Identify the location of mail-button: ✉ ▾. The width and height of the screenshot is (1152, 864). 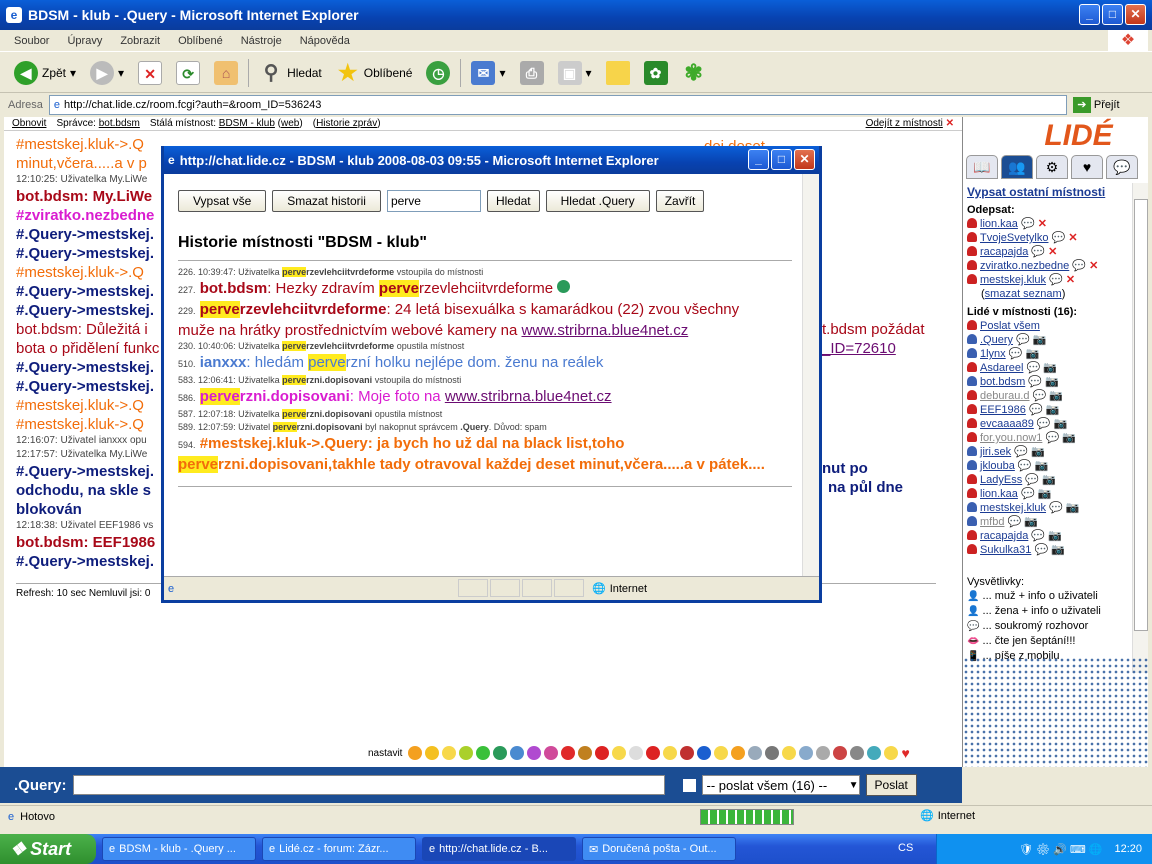
(488, 73).